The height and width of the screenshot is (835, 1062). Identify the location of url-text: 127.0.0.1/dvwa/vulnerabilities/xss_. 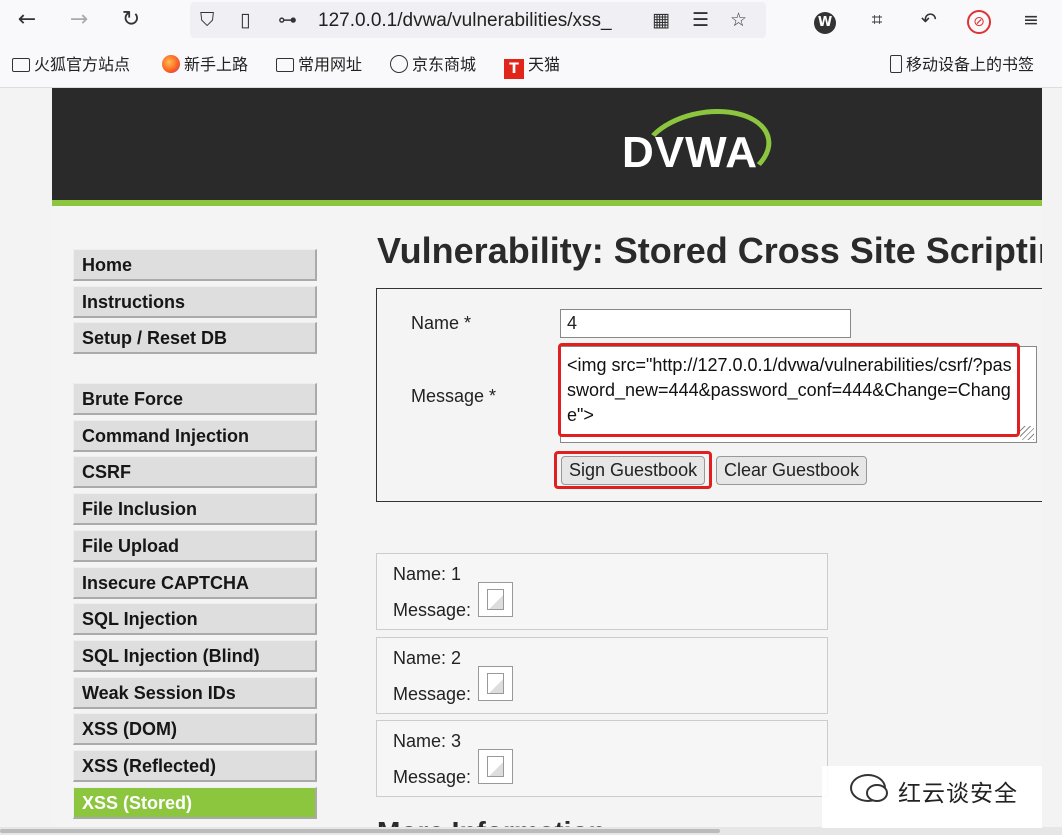
(477, 21).